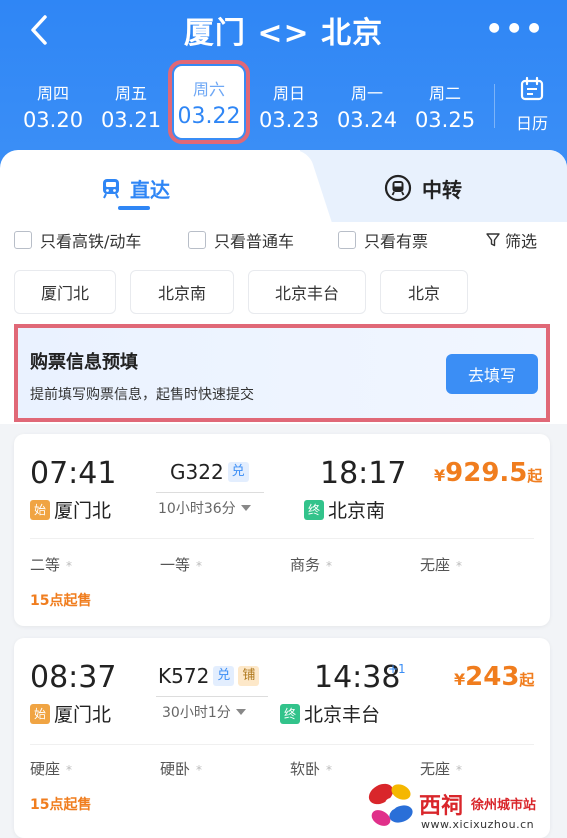 Image resolution: width=567 pixels, height=838 pixels. Describe the element at coordinates (441, 564) in the screenshot. I see `seat-class: 无座 *` at that location.